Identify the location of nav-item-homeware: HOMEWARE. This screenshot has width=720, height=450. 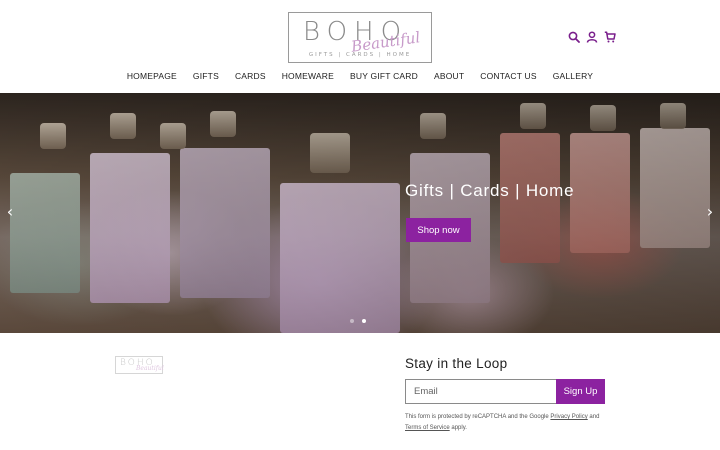
(308, 76).